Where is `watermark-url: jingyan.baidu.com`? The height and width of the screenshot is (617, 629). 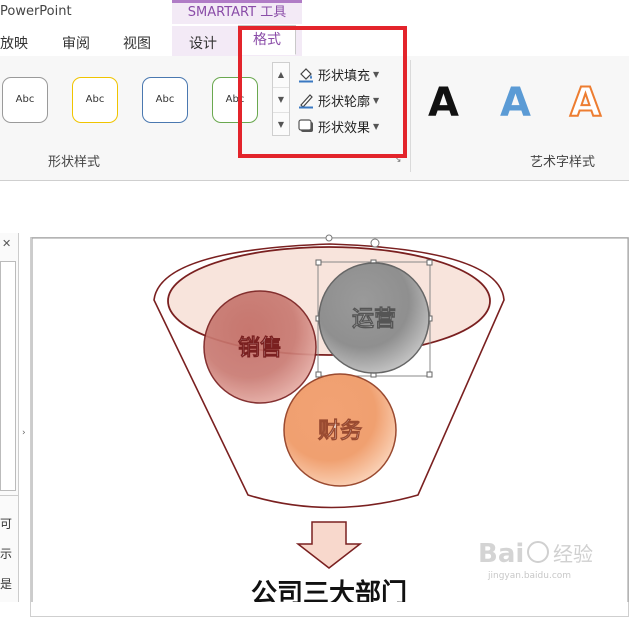
watermark-url: jingyan.baidu.com is located at coordinates (529, 576).